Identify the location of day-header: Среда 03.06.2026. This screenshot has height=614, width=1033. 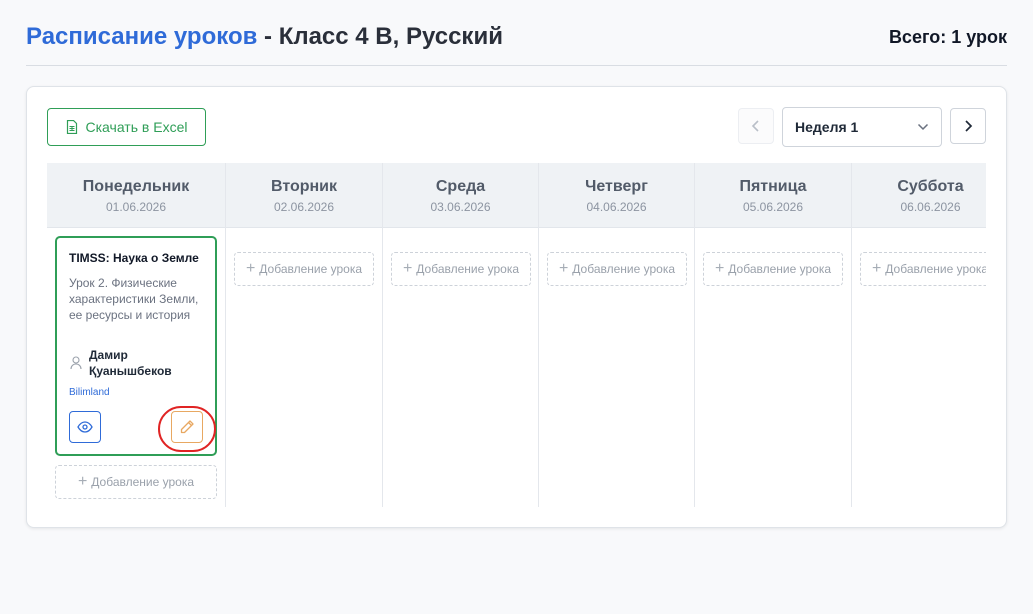
(460, 195).